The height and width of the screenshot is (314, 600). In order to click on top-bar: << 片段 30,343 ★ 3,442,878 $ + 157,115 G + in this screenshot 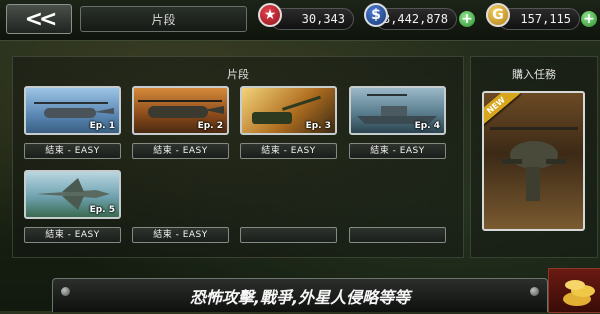, I will do `click(300, 20)`.